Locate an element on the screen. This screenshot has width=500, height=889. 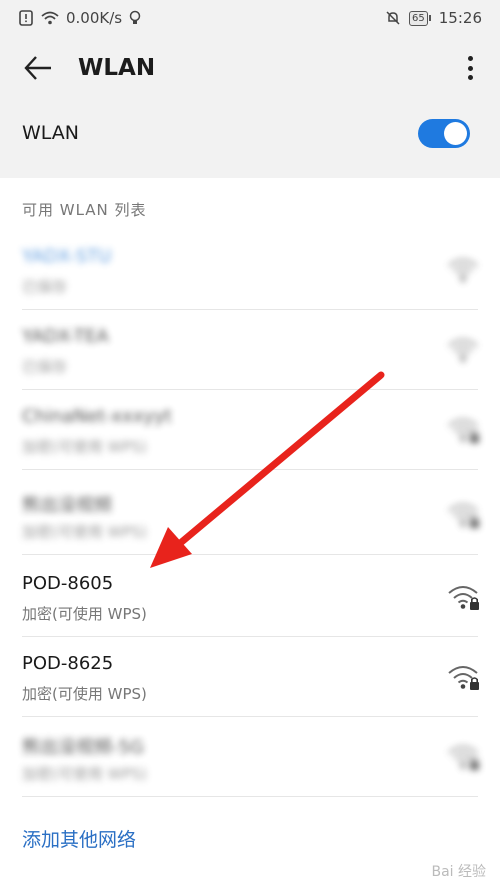
network-name: YADX-TEA is located at coordinates (65, 336).